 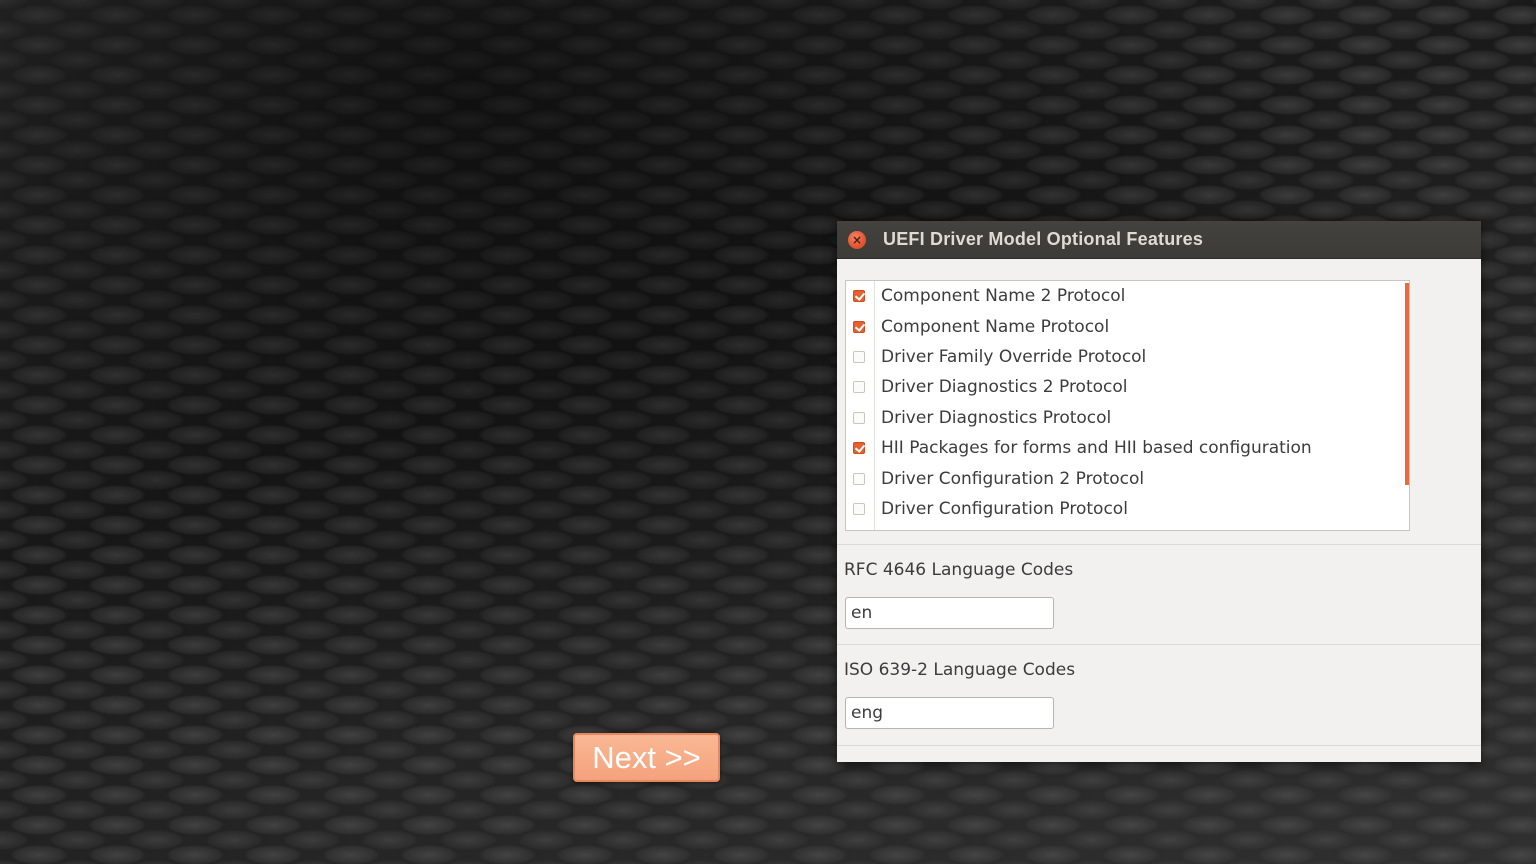 What do you see at coordinates (1127, 418) in the screenshot?
I see `list-item: Driver Diagnostics Protocol` at bounding box center [1127, 418].